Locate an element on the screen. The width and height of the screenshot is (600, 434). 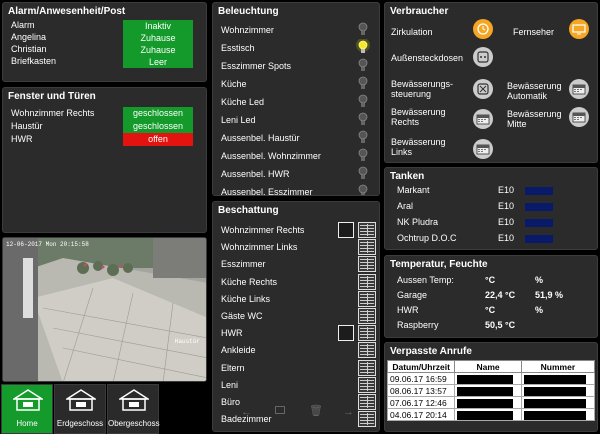
calls-column-header: Nummer is located at coordinates (558, 366).